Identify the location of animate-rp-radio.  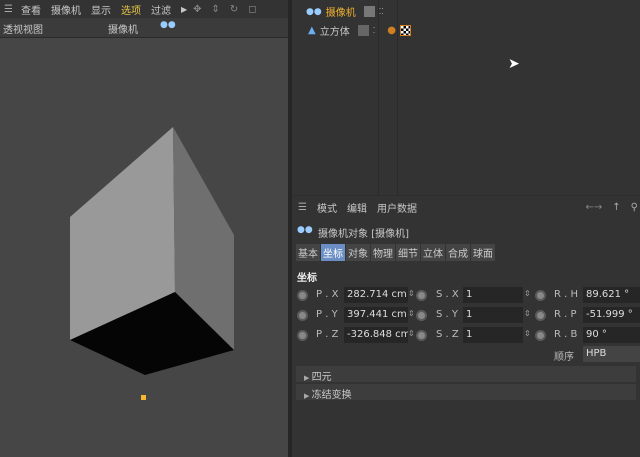
(540, 315).